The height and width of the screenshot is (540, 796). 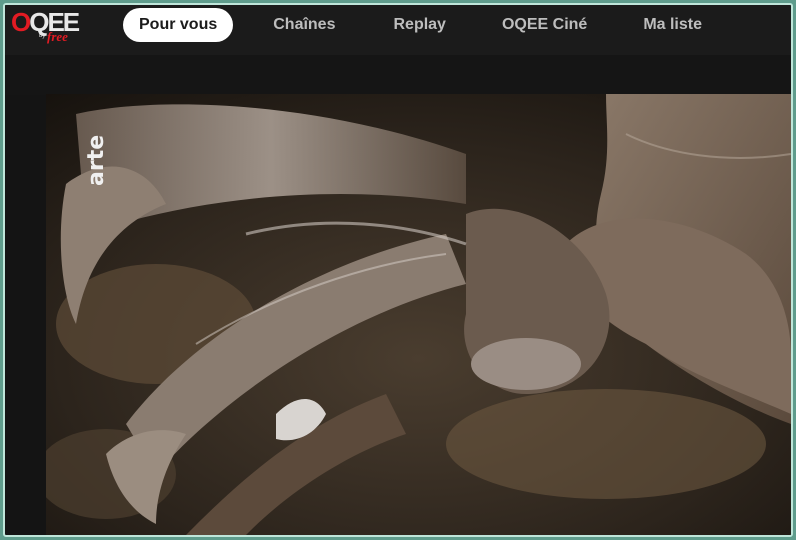 What do you see at coordinates (48, 28) in the screenshot?
I see `oqee-logo: OQEE by free` at bounding box center [48, 28].